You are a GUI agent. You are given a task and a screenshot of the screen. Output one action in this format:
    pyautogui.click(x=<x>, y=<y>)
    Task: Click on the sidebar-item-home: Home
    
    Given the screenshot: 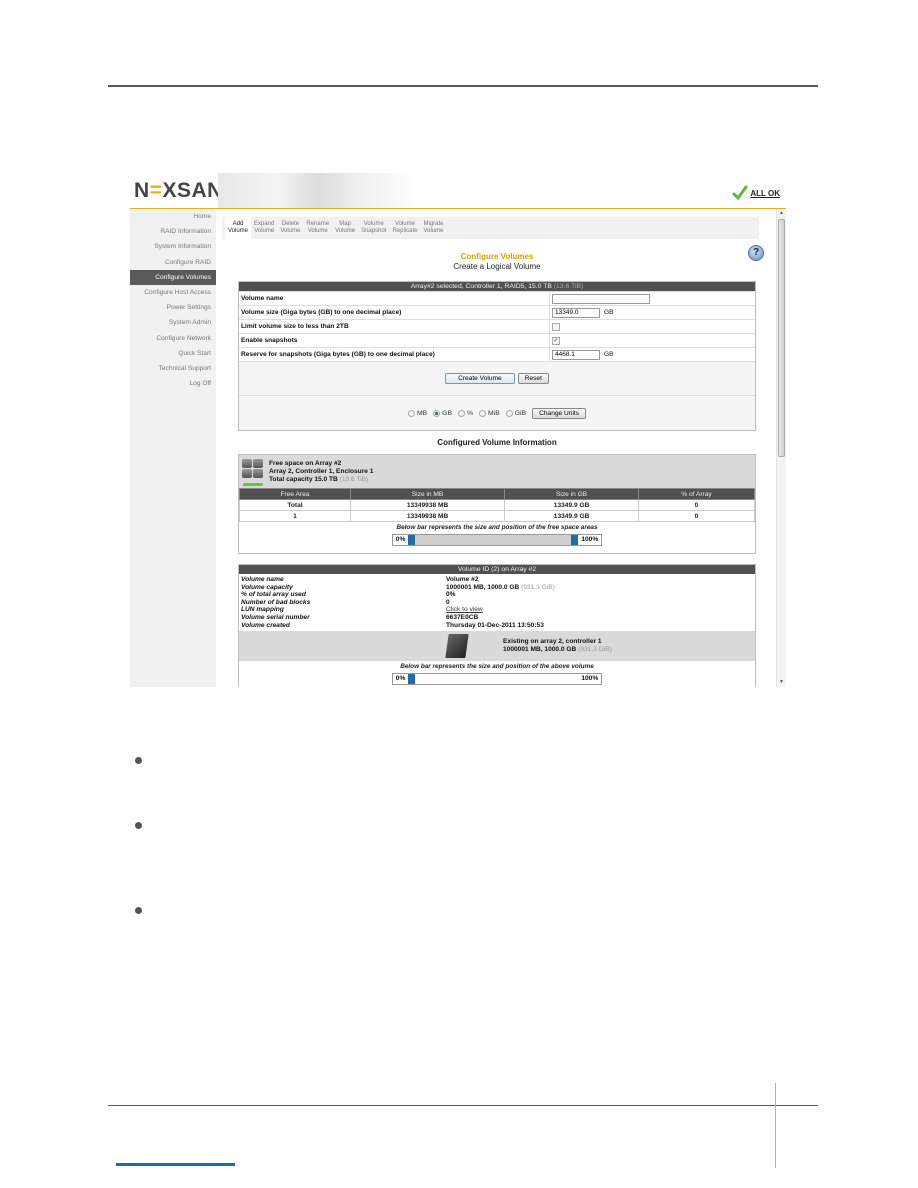 What is the action you would take?
    pyautogui.click(x=173, y=216)
    